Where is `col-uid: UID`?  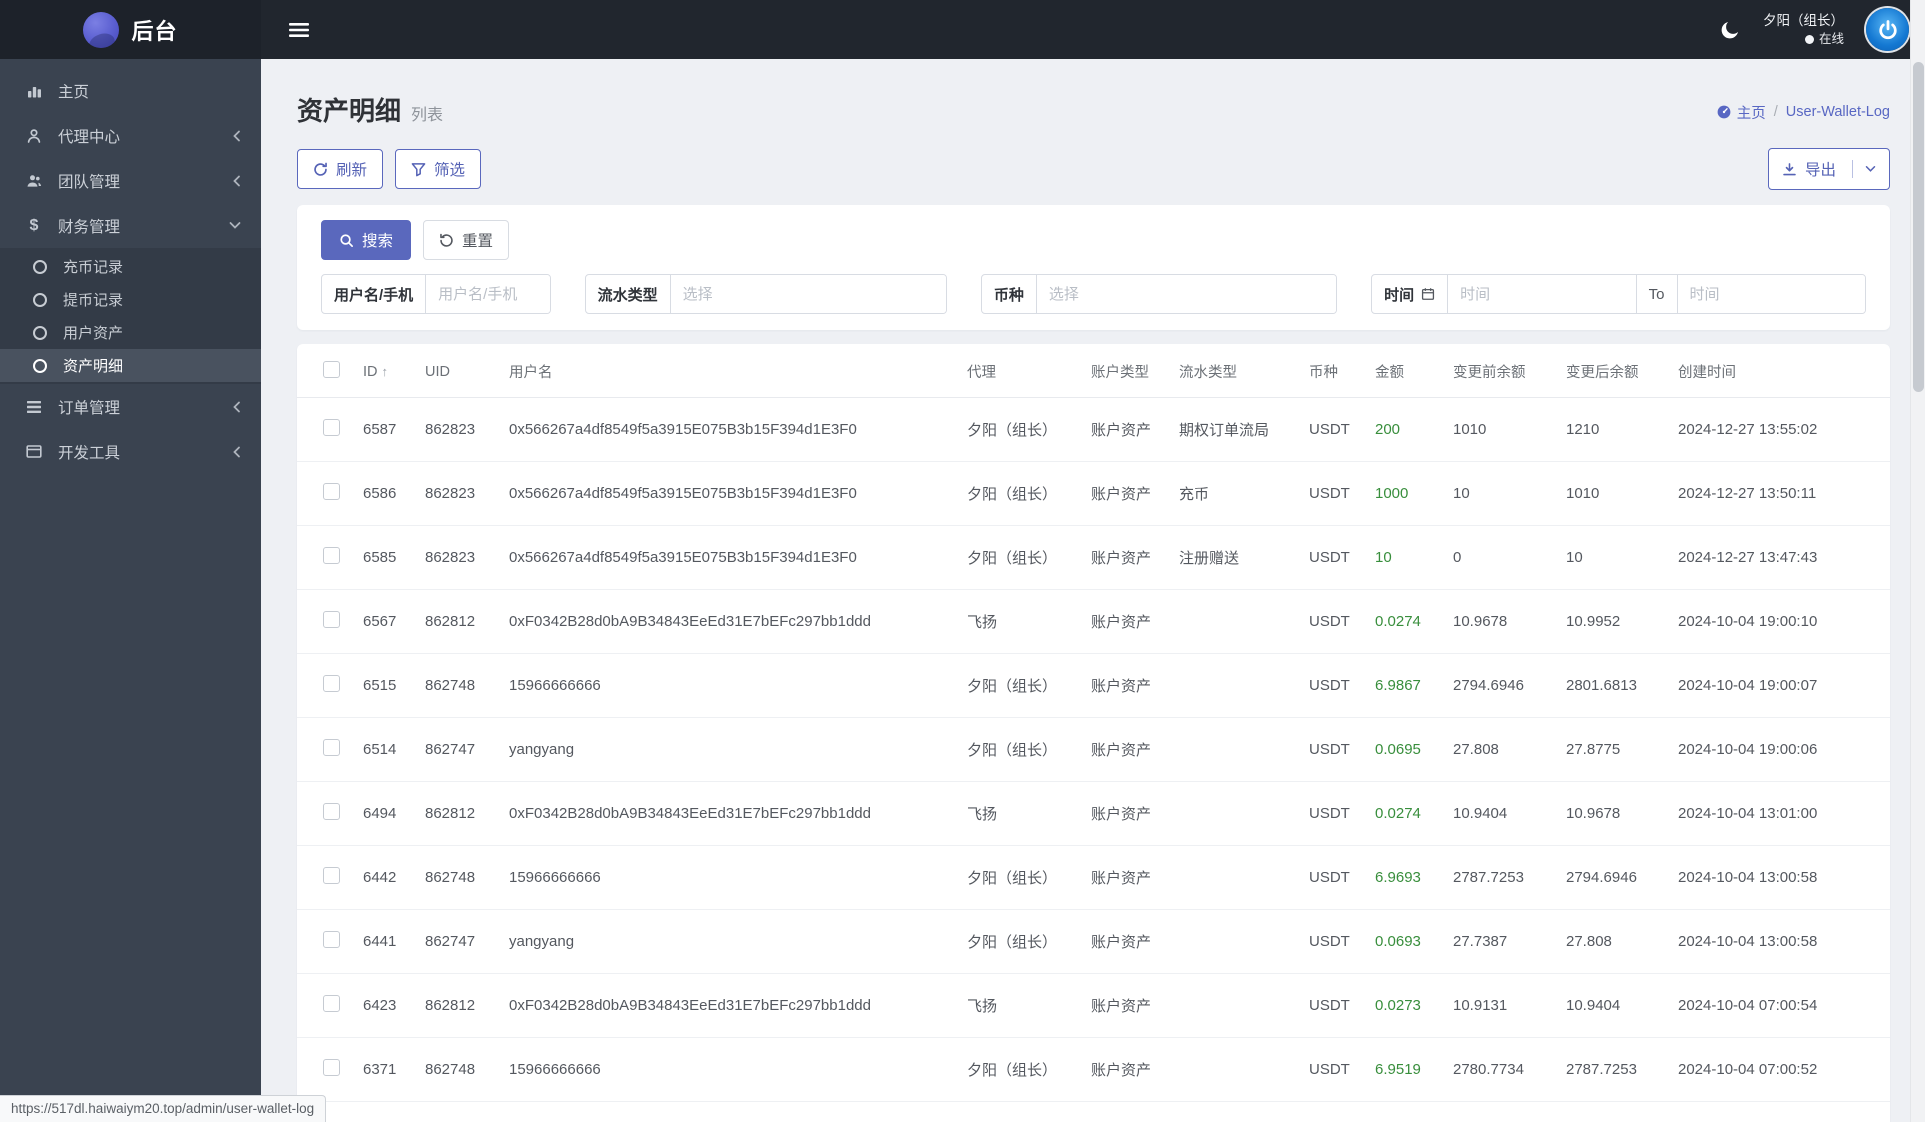 col-uid: UID is located at coordinates (459, 371).